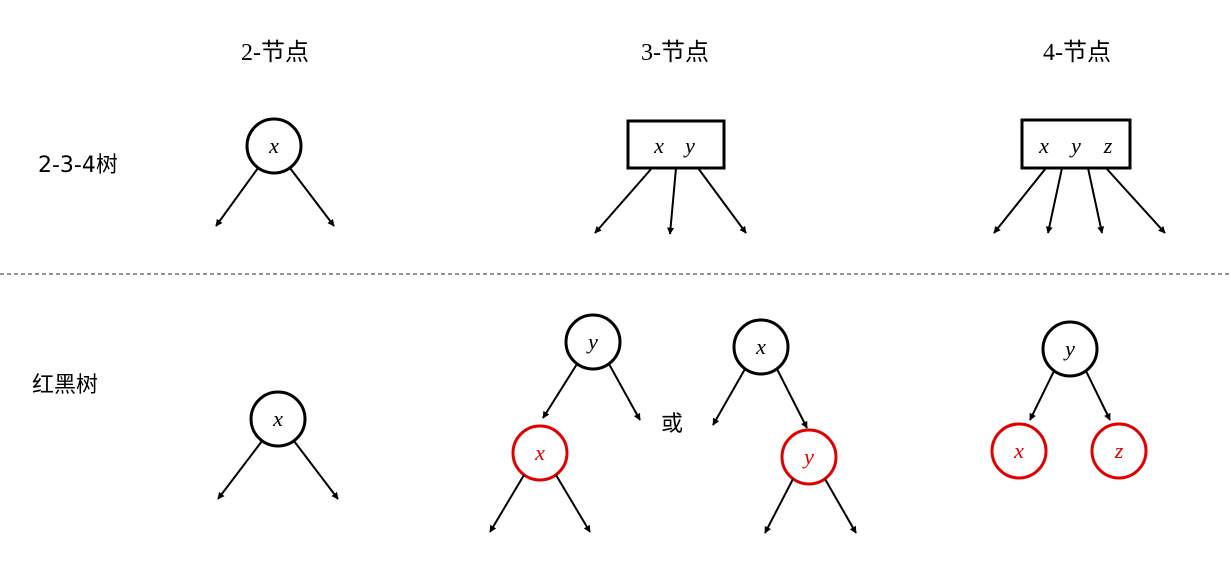  Describe the element at coordinates (78, 165) in the screenshot. I see `row-label-234-tree: 2-3-4树` at that location.